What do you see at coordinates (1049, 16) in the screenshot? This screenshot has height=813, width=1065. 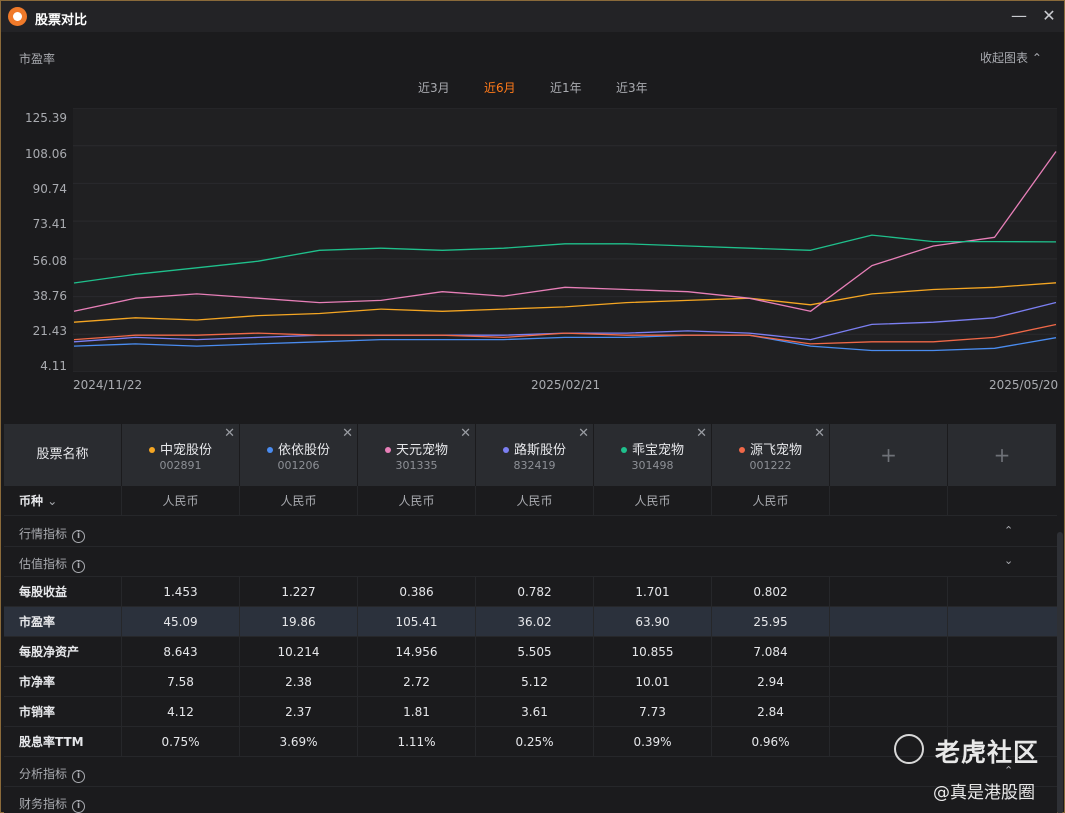 I see `close-button: ✕` at bounding box center [1049, 16].